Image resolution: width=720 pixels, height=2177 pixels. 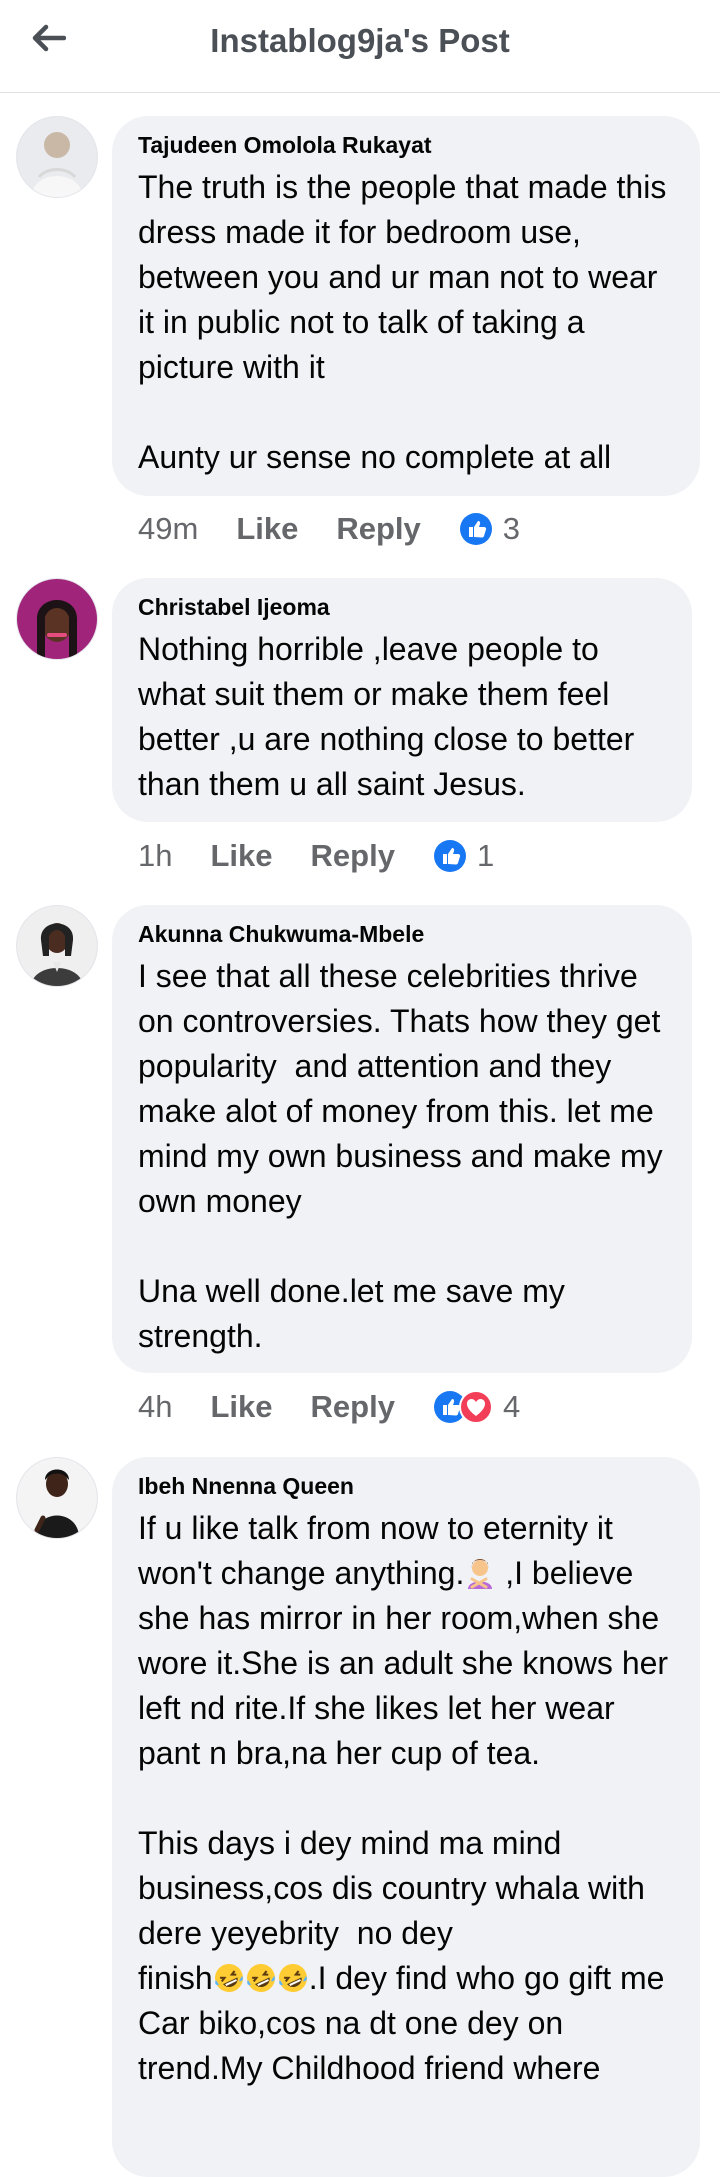 I want to click on comment-actions: 1h Like Reply 1, so click(x=316, y=856).